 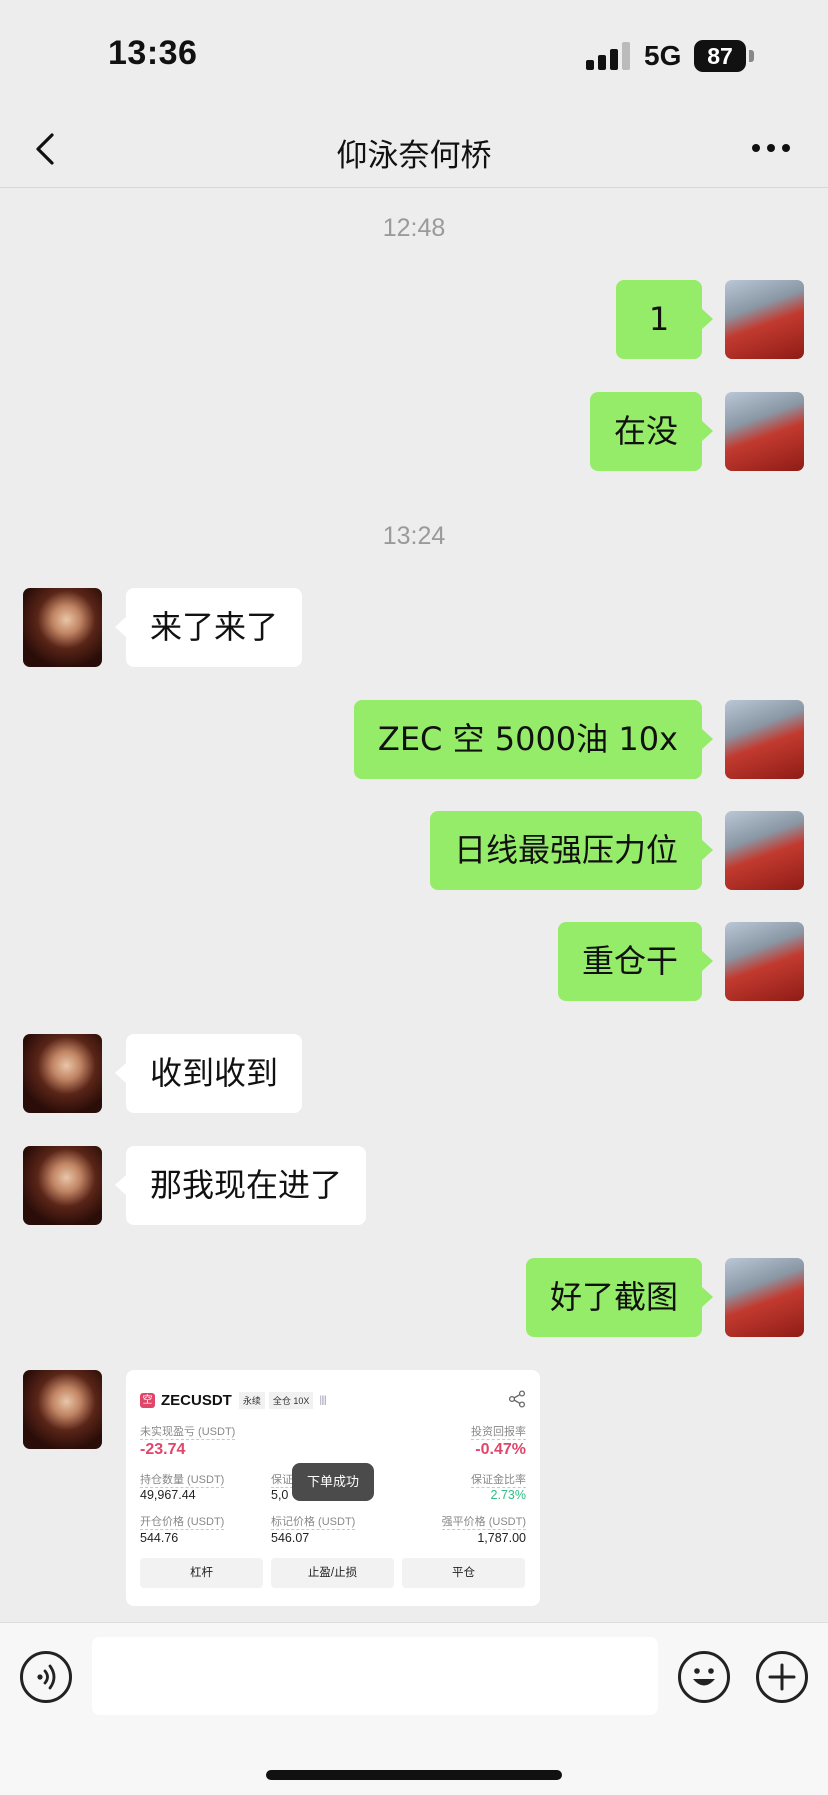 I want to click on margin-tag: 全仓 10X, so click(x=291, y=1400).